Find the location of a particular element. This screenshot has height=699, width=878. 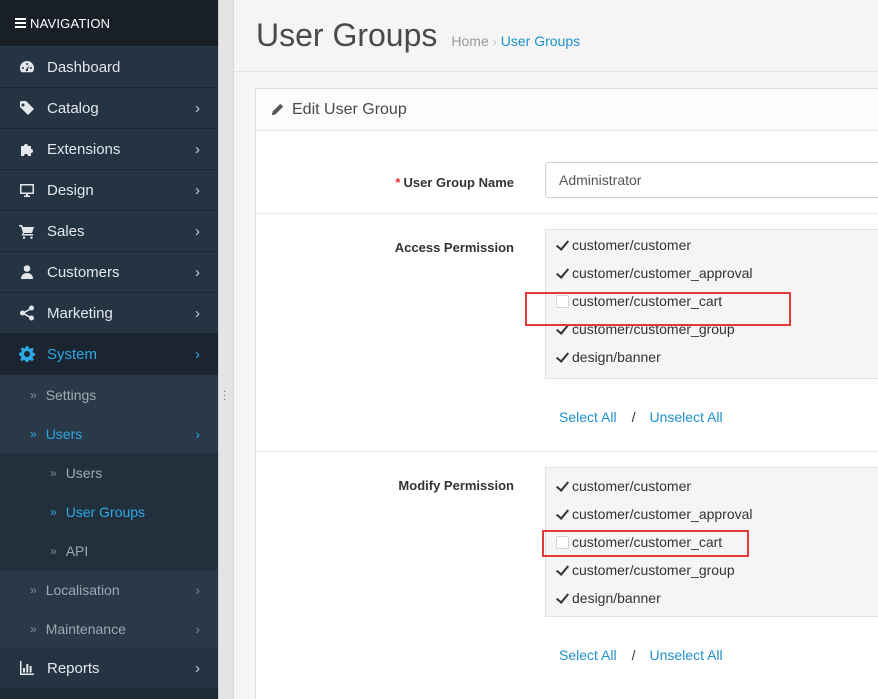

sidebar-sub-localisation: » Localisation › is located at coordinates (109, 589).